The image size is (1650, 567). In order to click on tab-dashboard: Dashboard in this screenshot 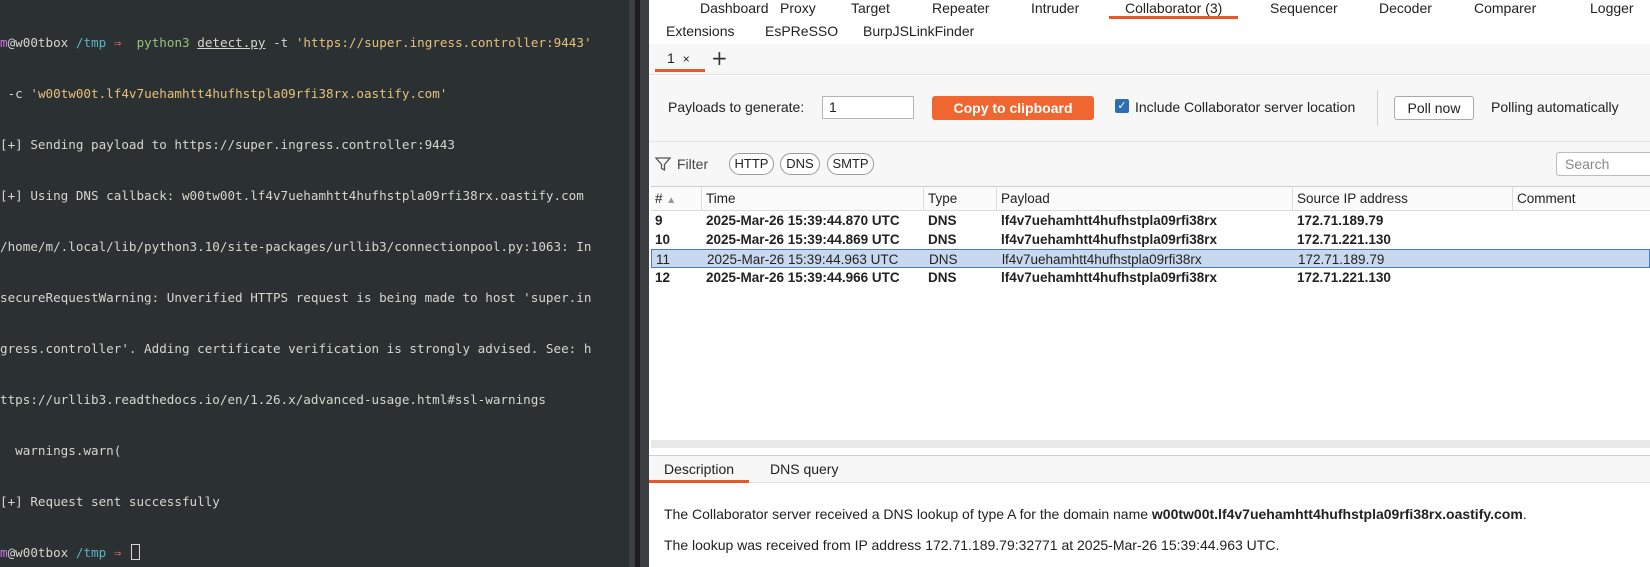, I will do `click(734, 12)`.